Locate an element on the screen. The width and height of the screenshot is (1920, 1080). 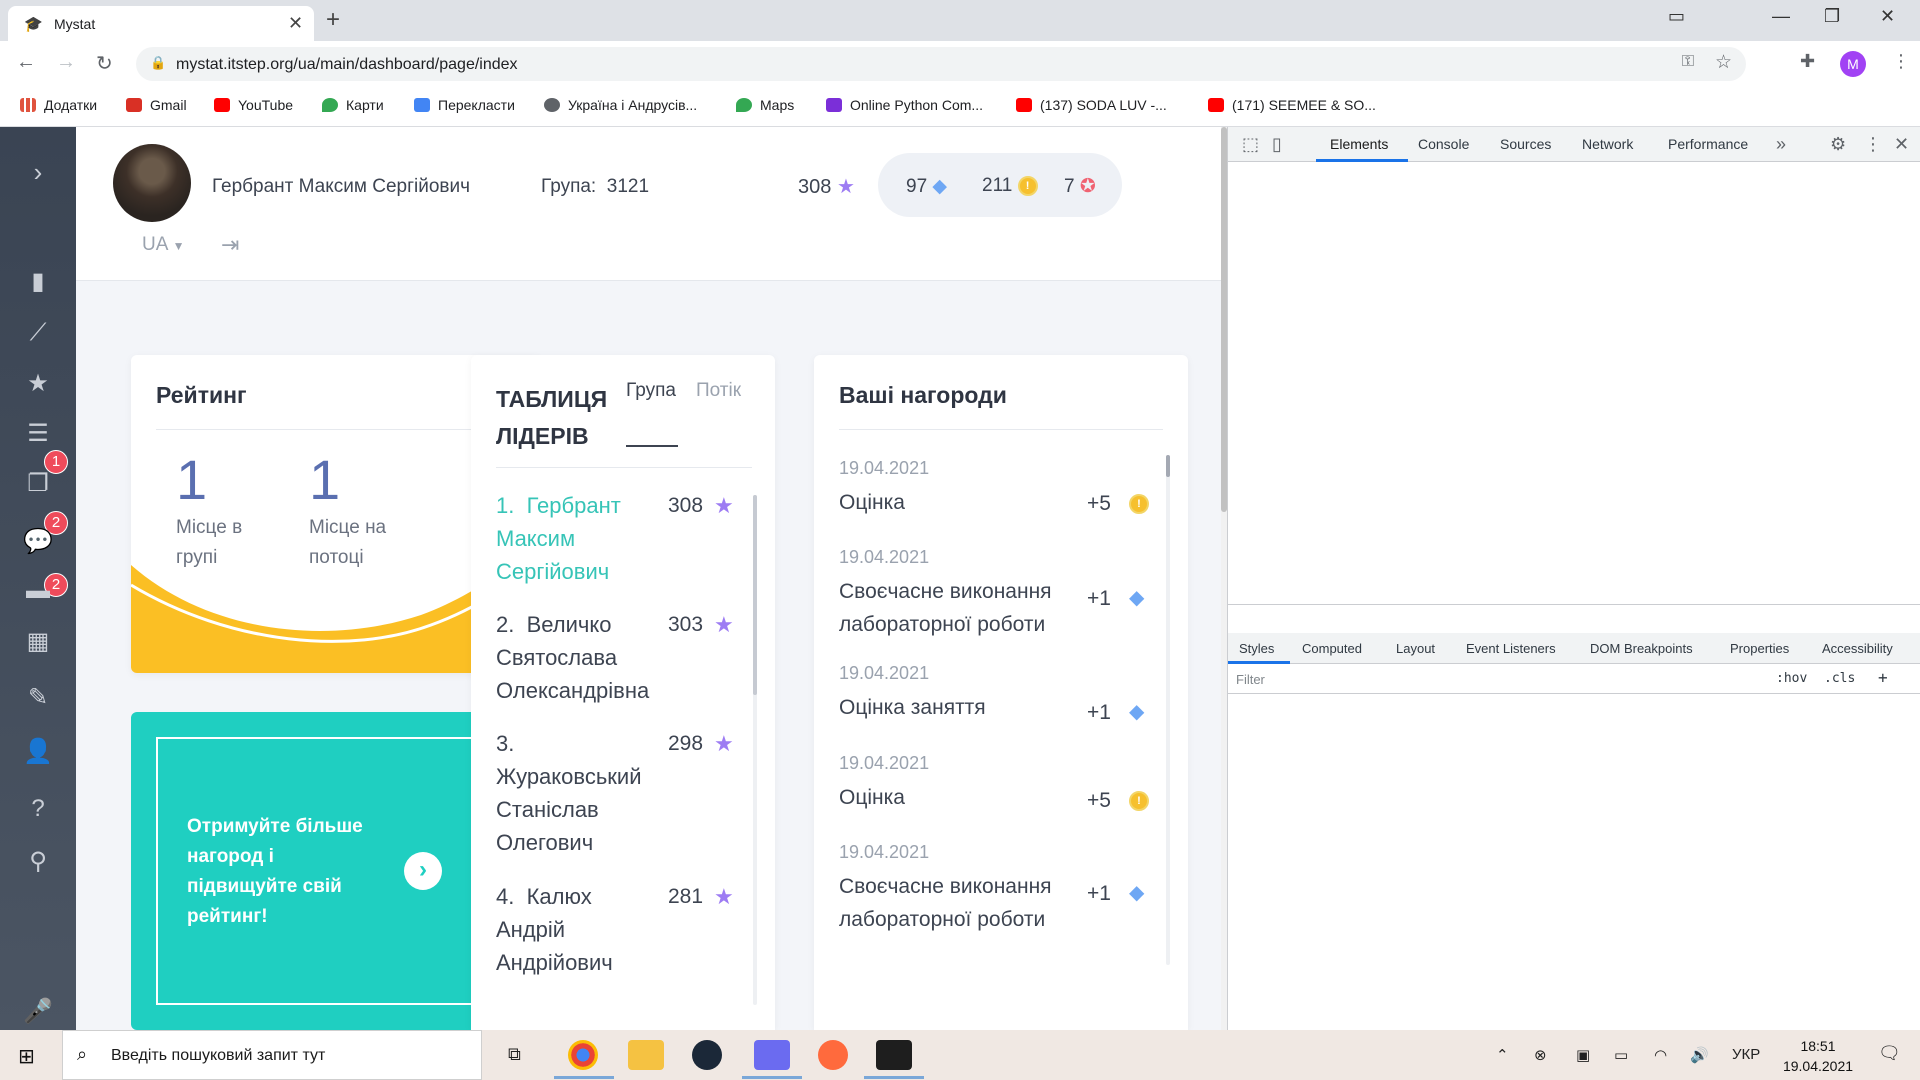
tab-close-icon: ✕ is located at coordinates (295, 23).